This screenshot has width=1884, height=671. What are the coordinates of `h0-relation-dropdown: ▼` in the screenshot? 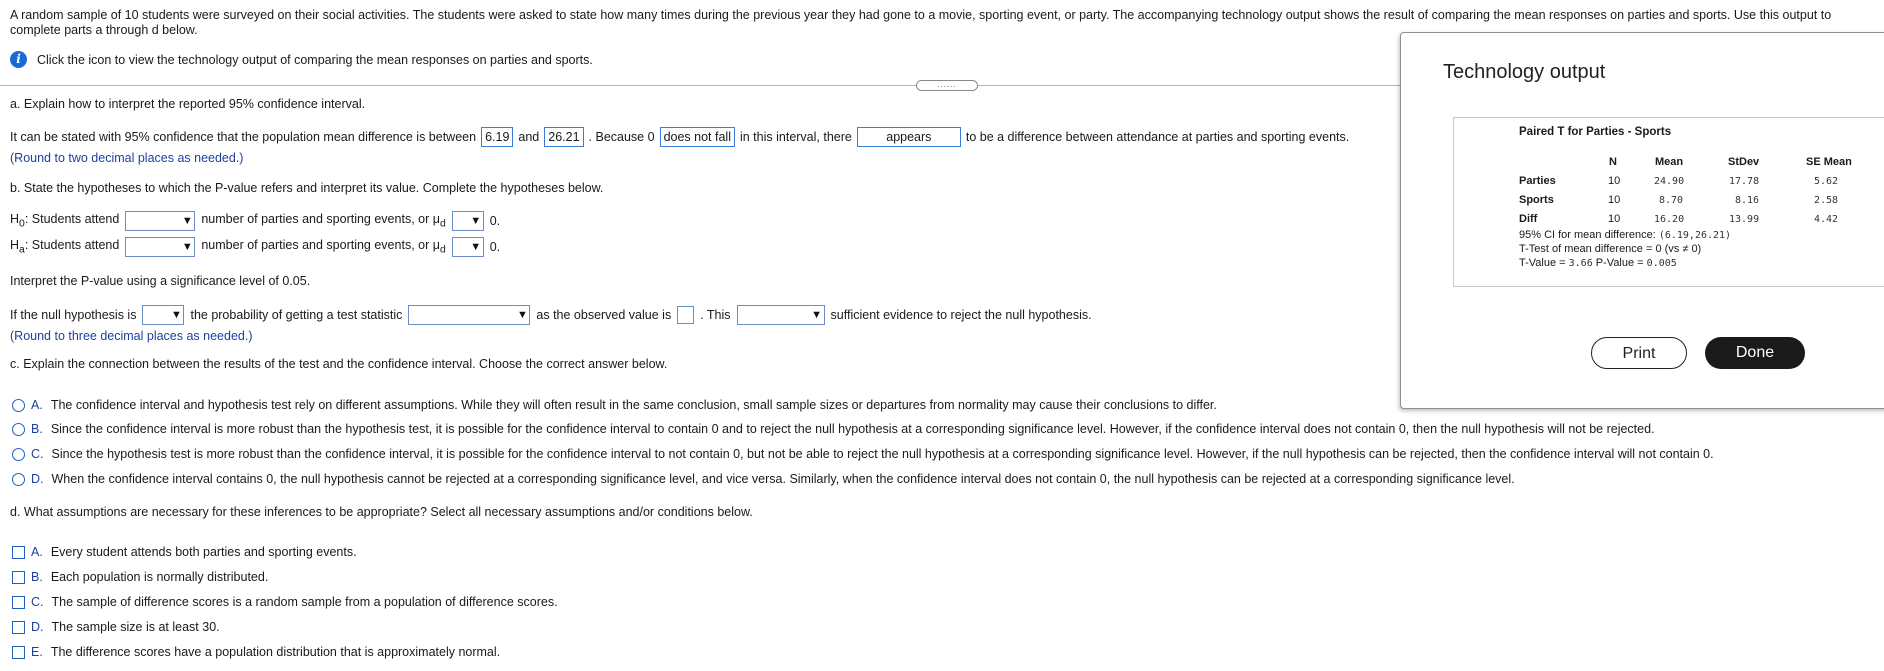 It's located at (160, 221).